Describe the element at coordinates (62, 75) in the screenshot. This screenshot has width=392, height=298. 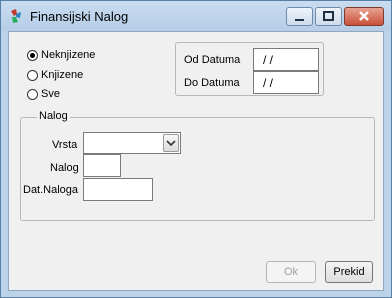
I see `radio-label: Knjizene` at that location.